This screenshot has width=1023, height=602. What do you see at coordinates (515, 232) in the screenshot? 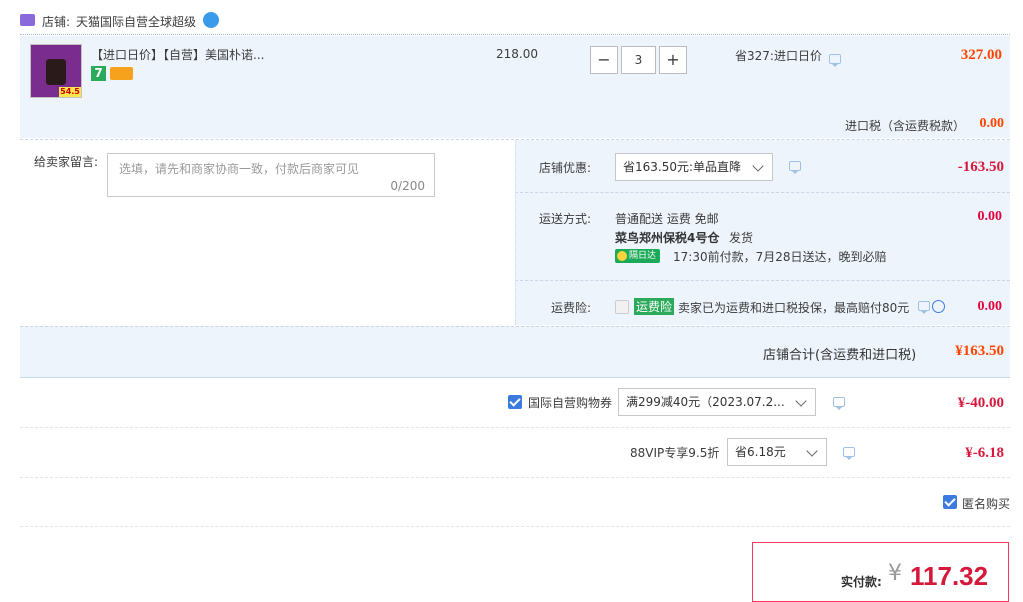
I see `column-divider` at bounding box center [515, 232].